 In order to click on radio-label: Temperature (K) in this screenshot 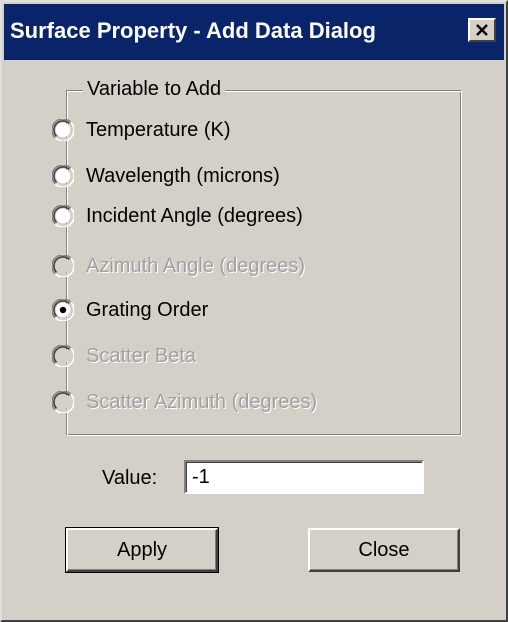, I will do `click(158, 130)`.